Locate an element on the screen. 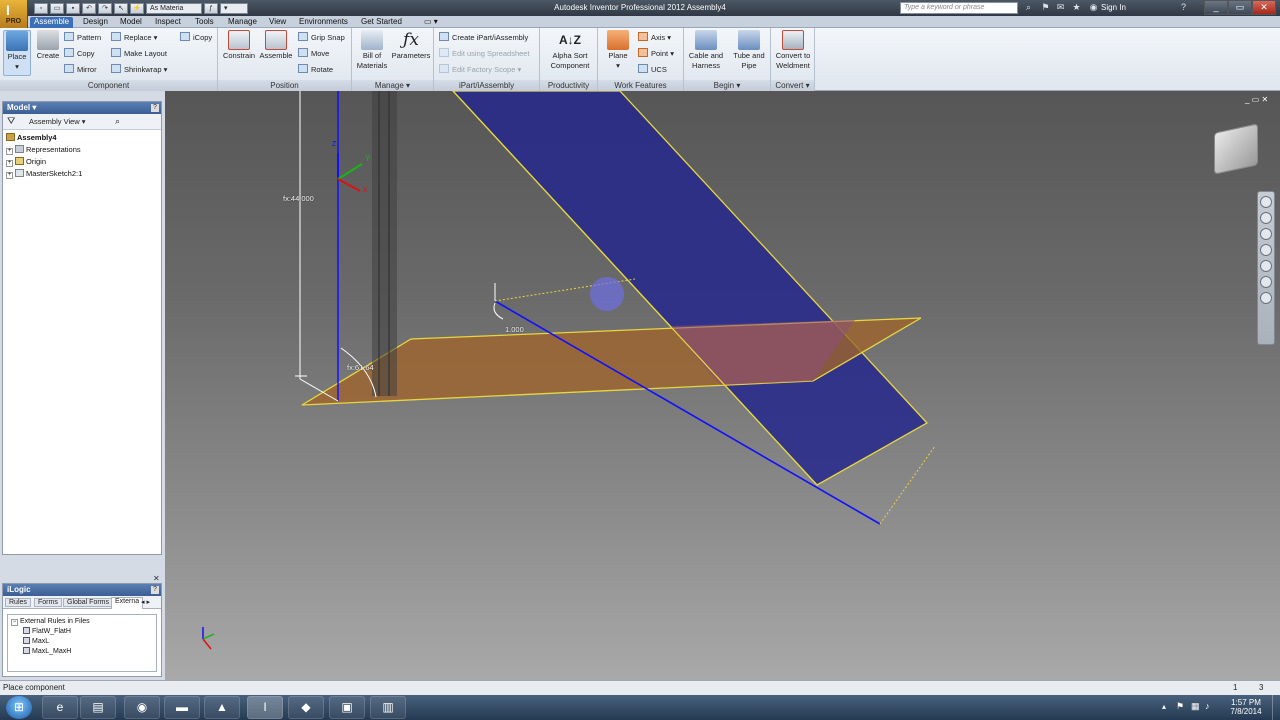  grip-snap-button: Grip Snap is located at coordinates (321, 37).